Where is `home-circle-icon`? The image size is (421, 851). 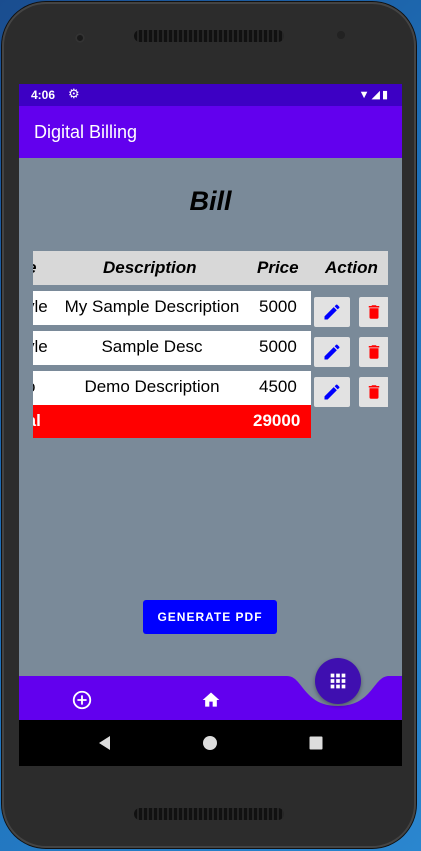
home-circle-icon is located at coordinates (210, 743).